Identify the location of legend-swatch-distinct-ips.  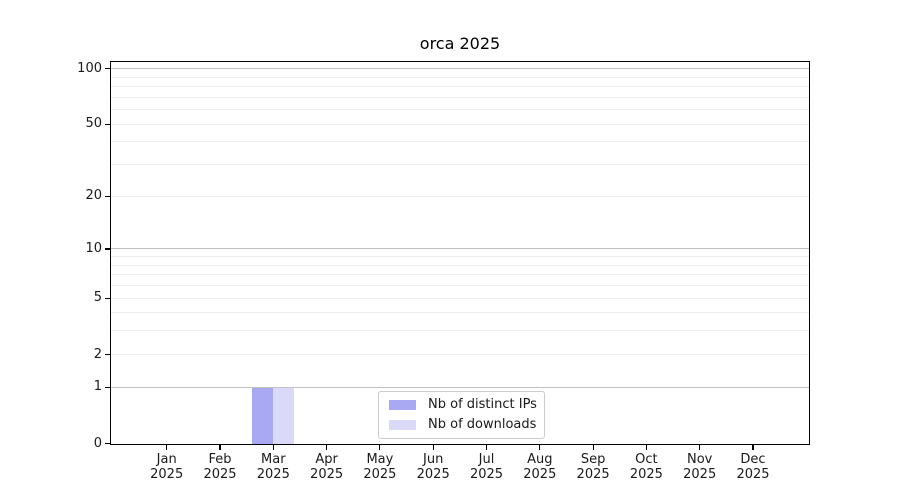
(402, 405).